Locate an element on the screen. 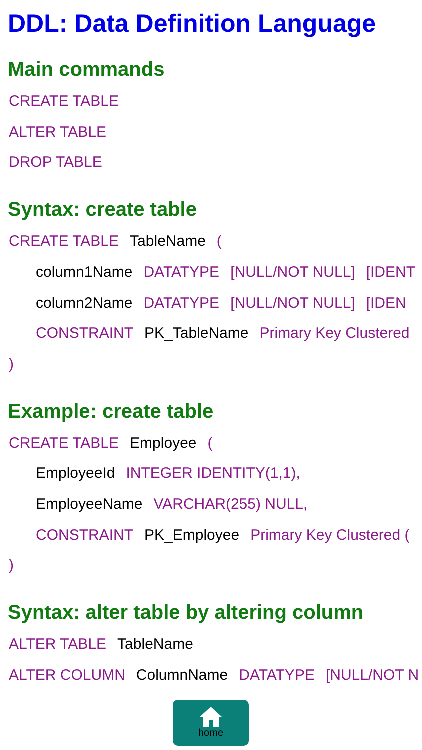  code-text: EmployeeId is located at coordinates (76, 474).